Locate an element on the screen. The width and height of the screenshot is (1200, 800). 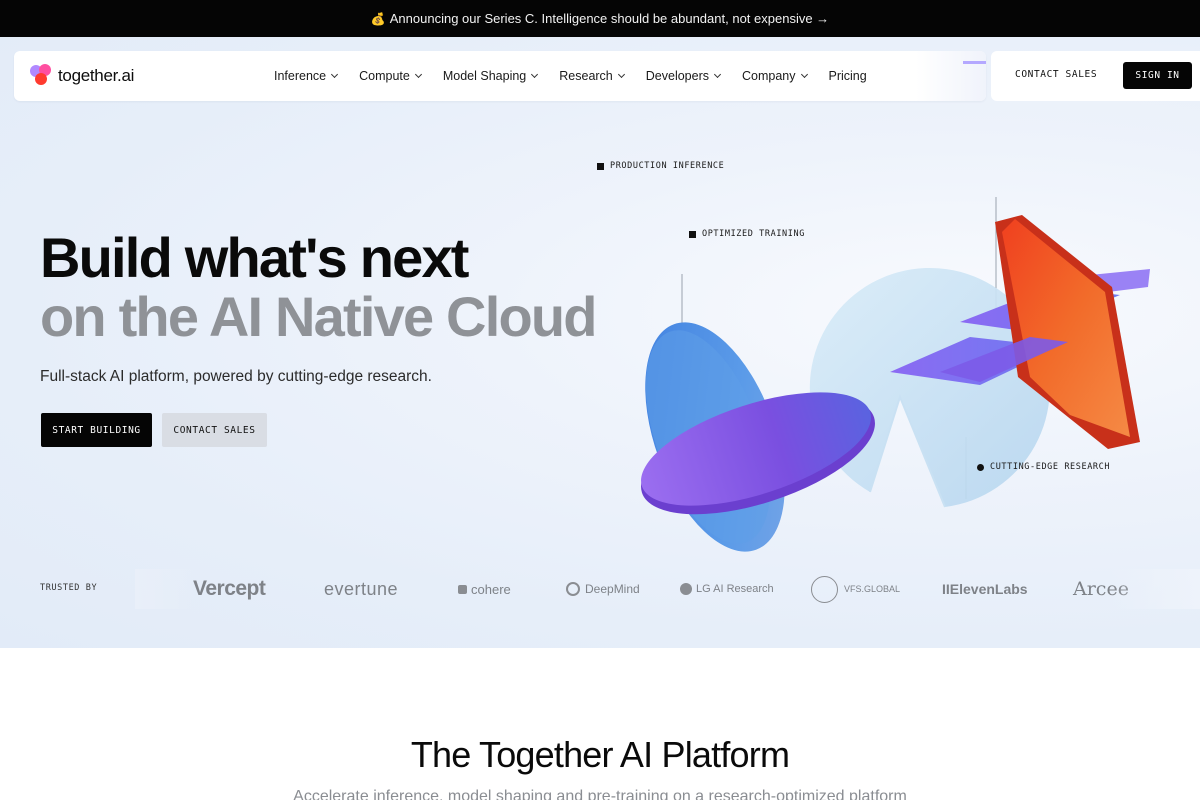
together-logo-icon is located at coordinates (42, 76).